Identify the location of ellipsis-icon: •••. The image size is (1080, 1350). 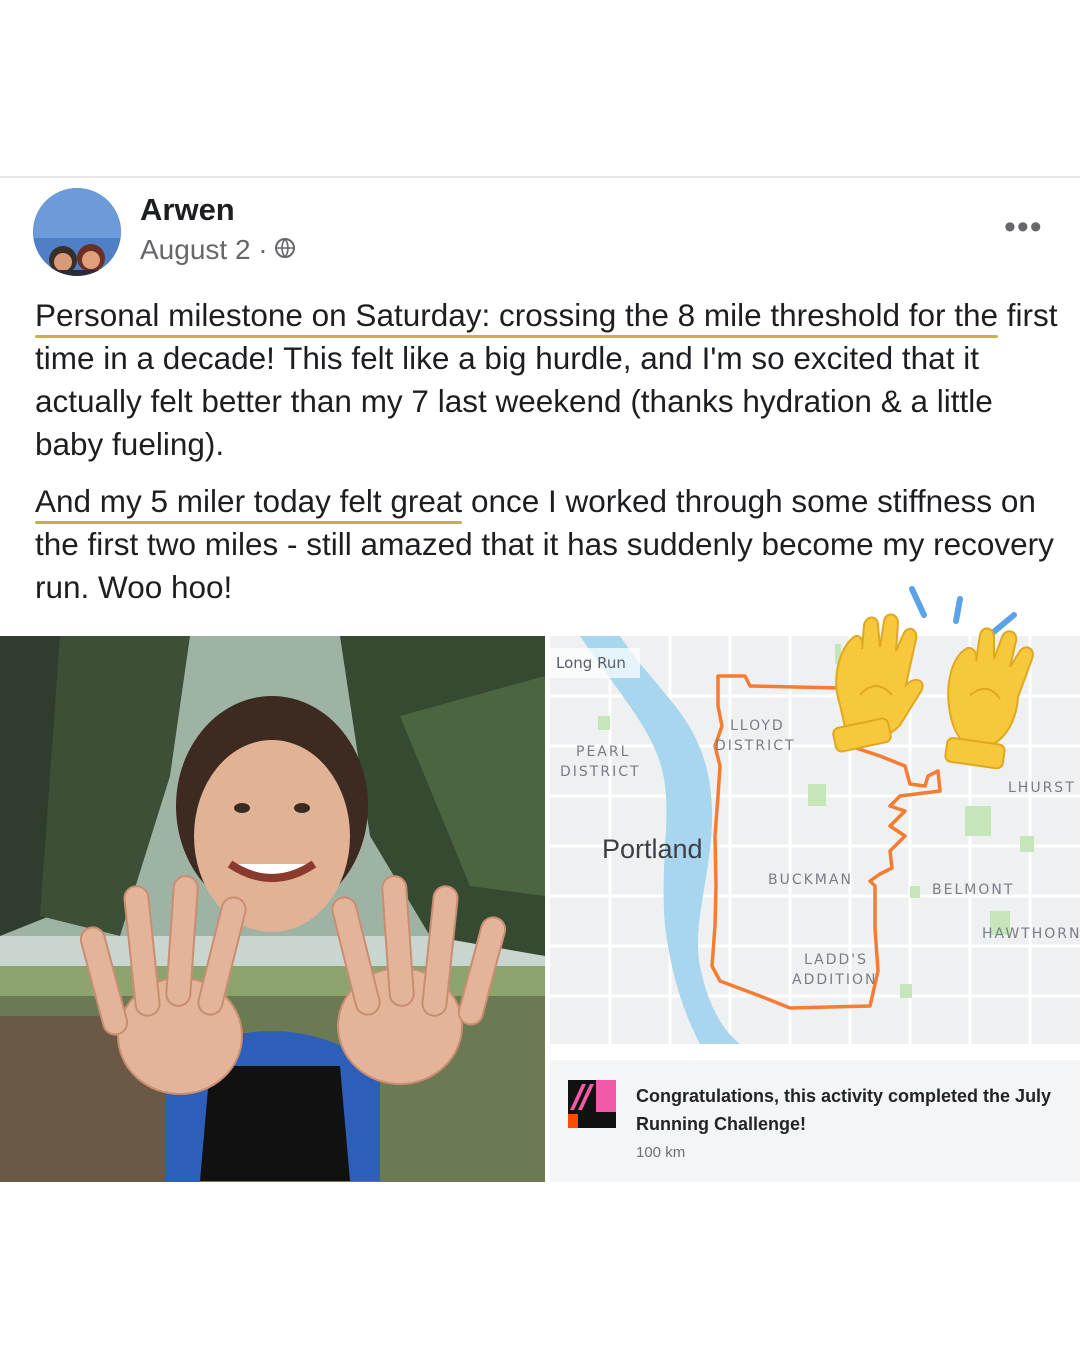
(1023, 227).